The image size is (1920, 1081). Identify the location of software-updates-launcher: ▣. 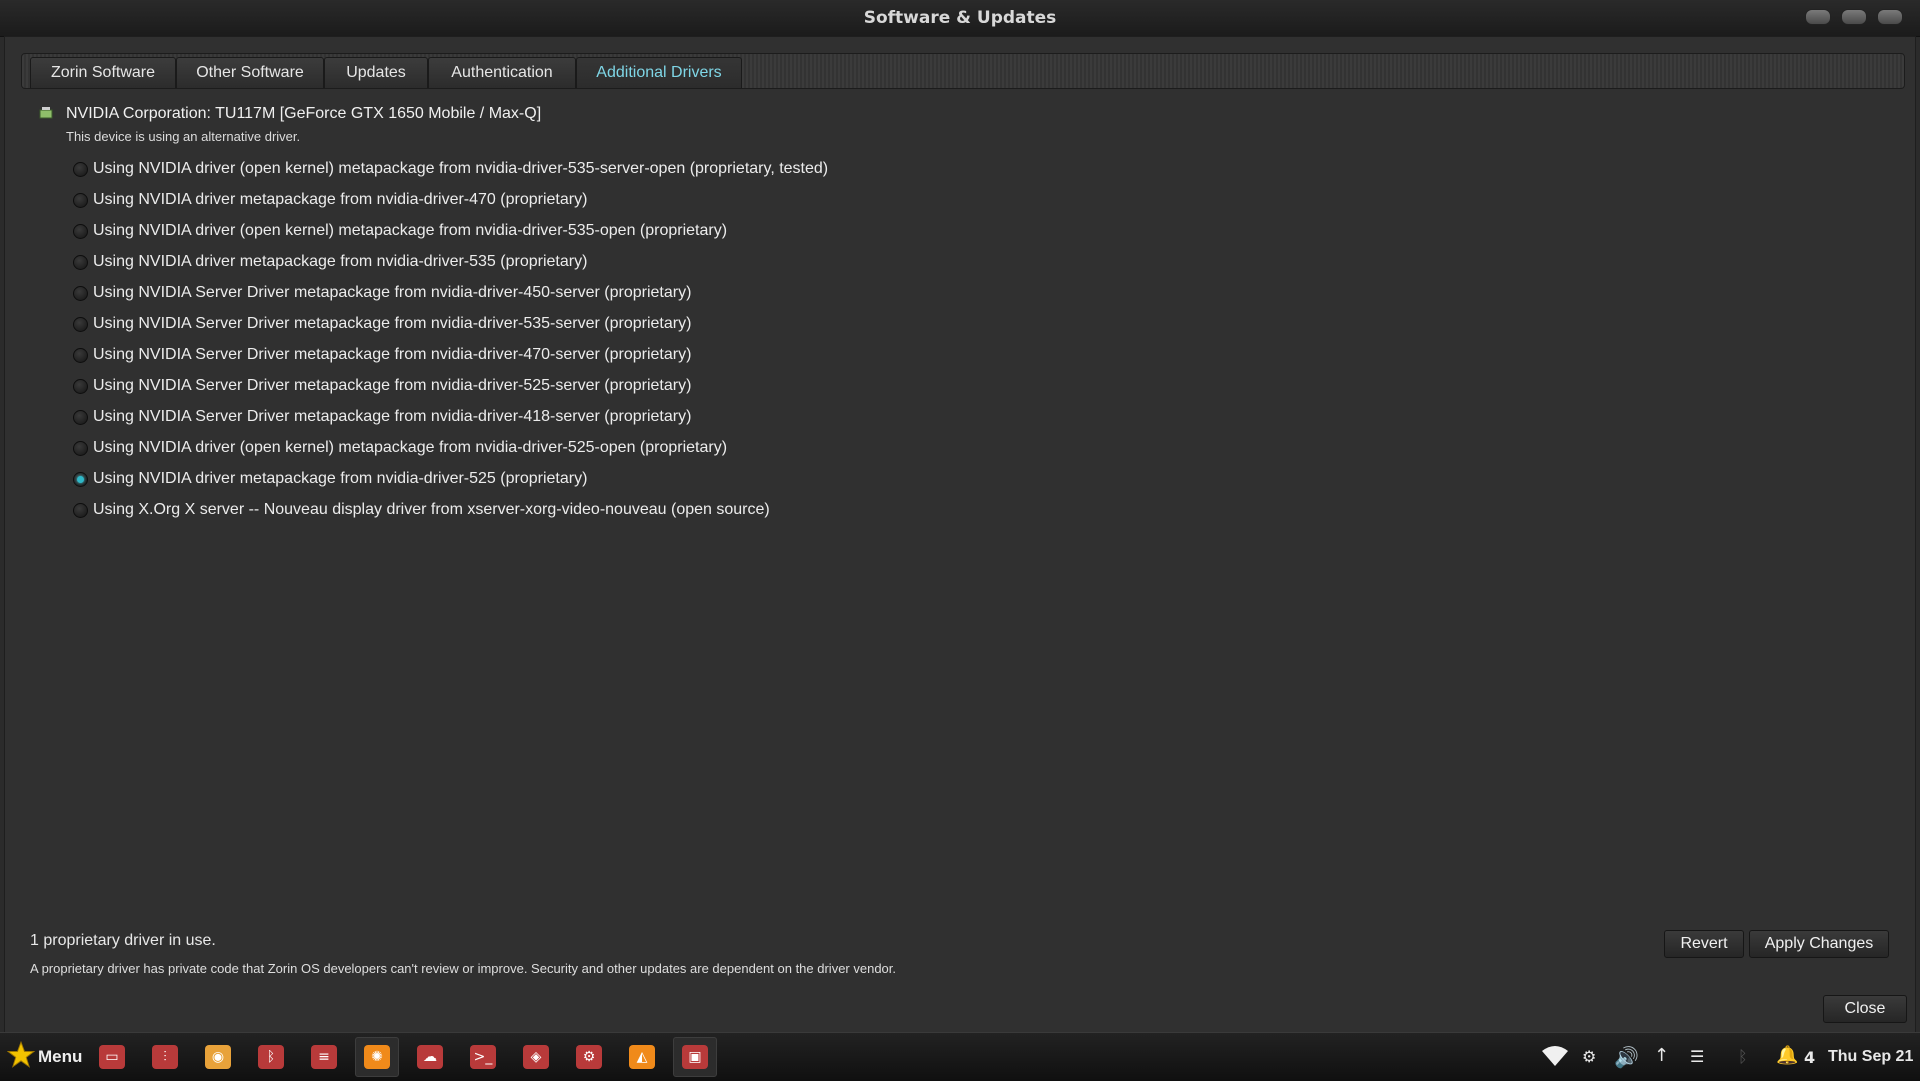
(695, 1057).